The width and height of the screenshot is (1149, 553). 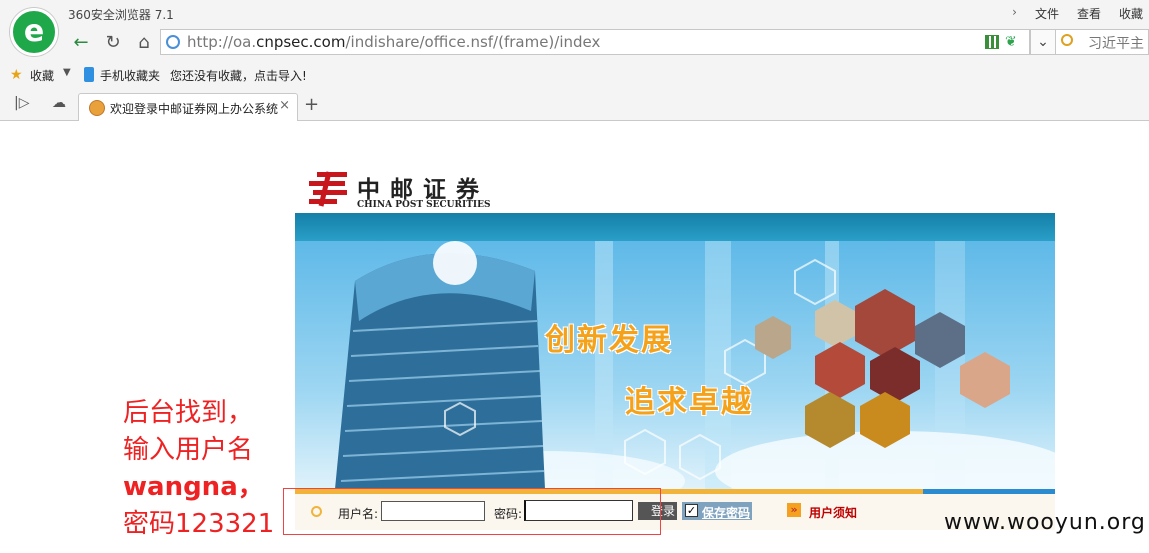 What do you see at coordinates (423, 189) in the screenshot?
I see `logo-chinese: 中邮证券` at bounding box center [423, 189].